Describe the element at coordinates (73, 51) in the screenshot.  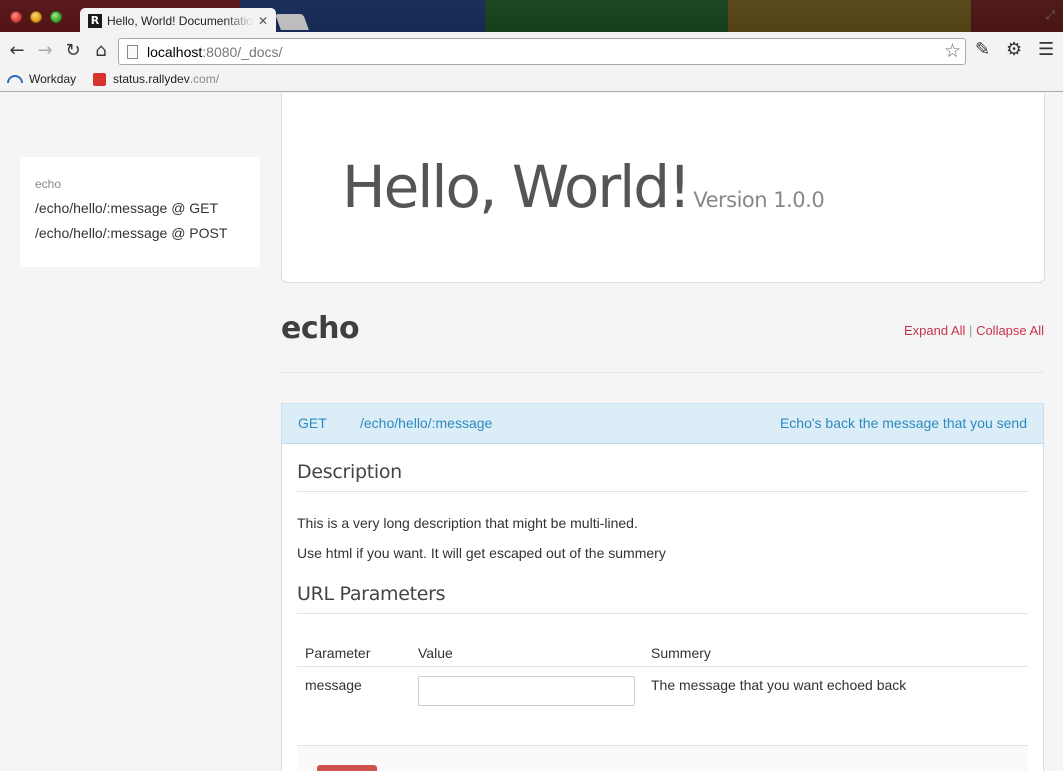
I see `reload-icon: ↻` at that location.